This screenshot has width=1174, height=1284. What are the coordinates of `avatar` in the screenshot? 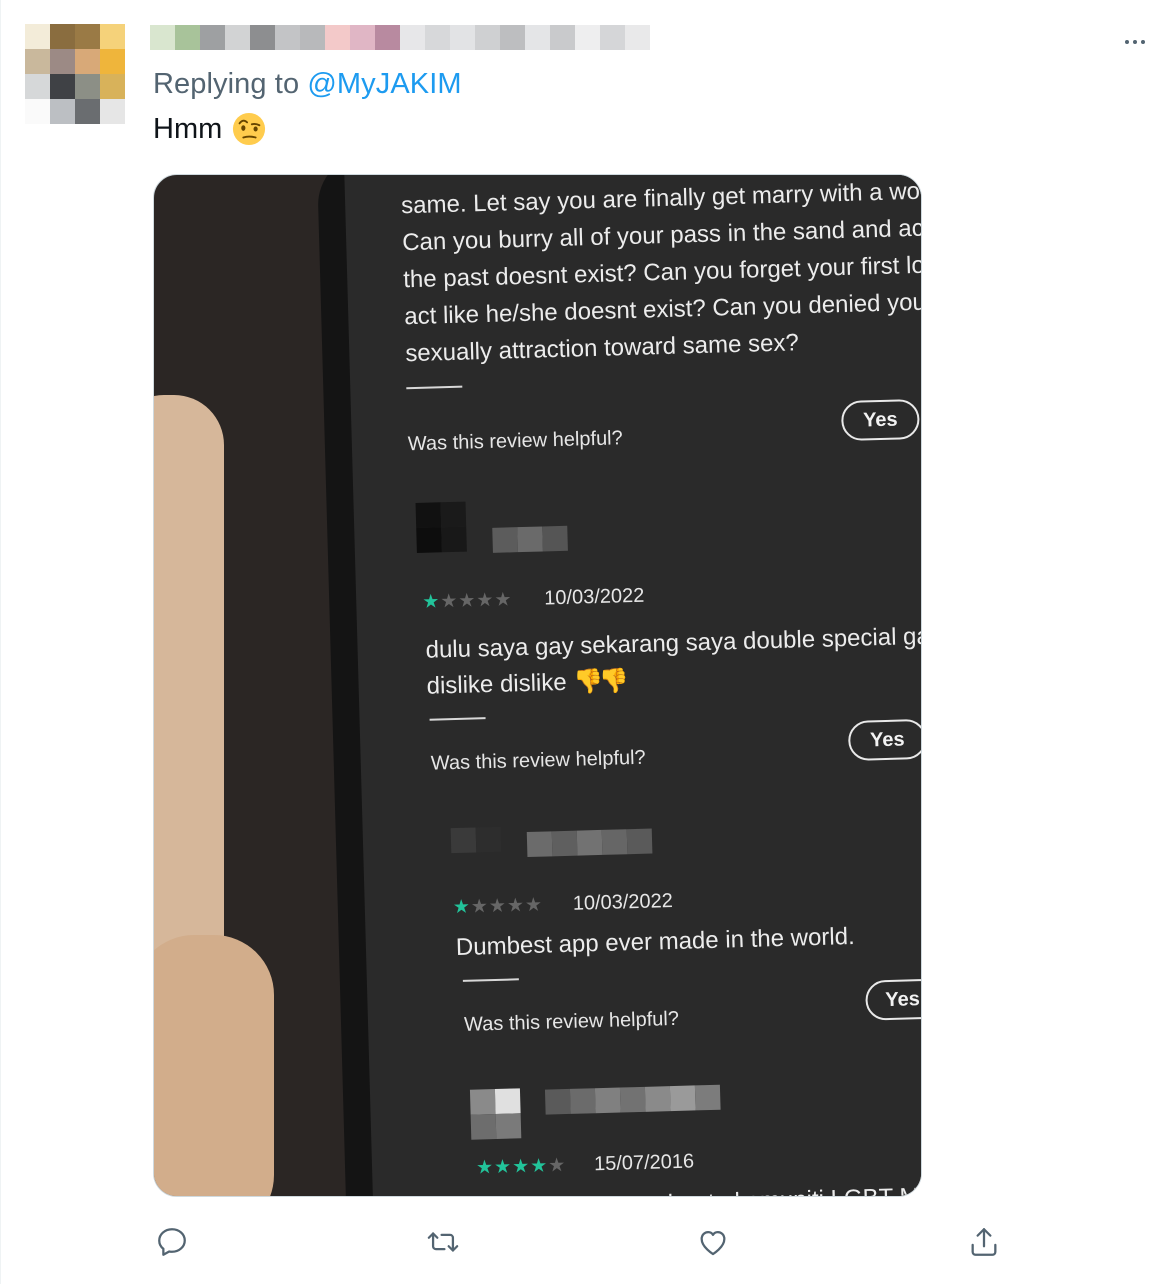 It's located at (75, 74).